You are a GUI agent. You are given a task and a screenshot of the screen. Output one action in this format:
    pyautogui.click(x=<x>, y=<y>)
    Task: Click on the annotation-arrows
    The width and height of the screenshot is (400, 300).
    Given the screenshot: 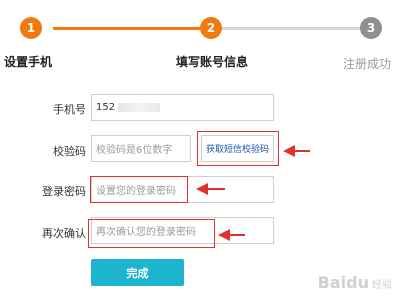 What is the action you would take?
    pyautogui.click(x=253, y=193)
    